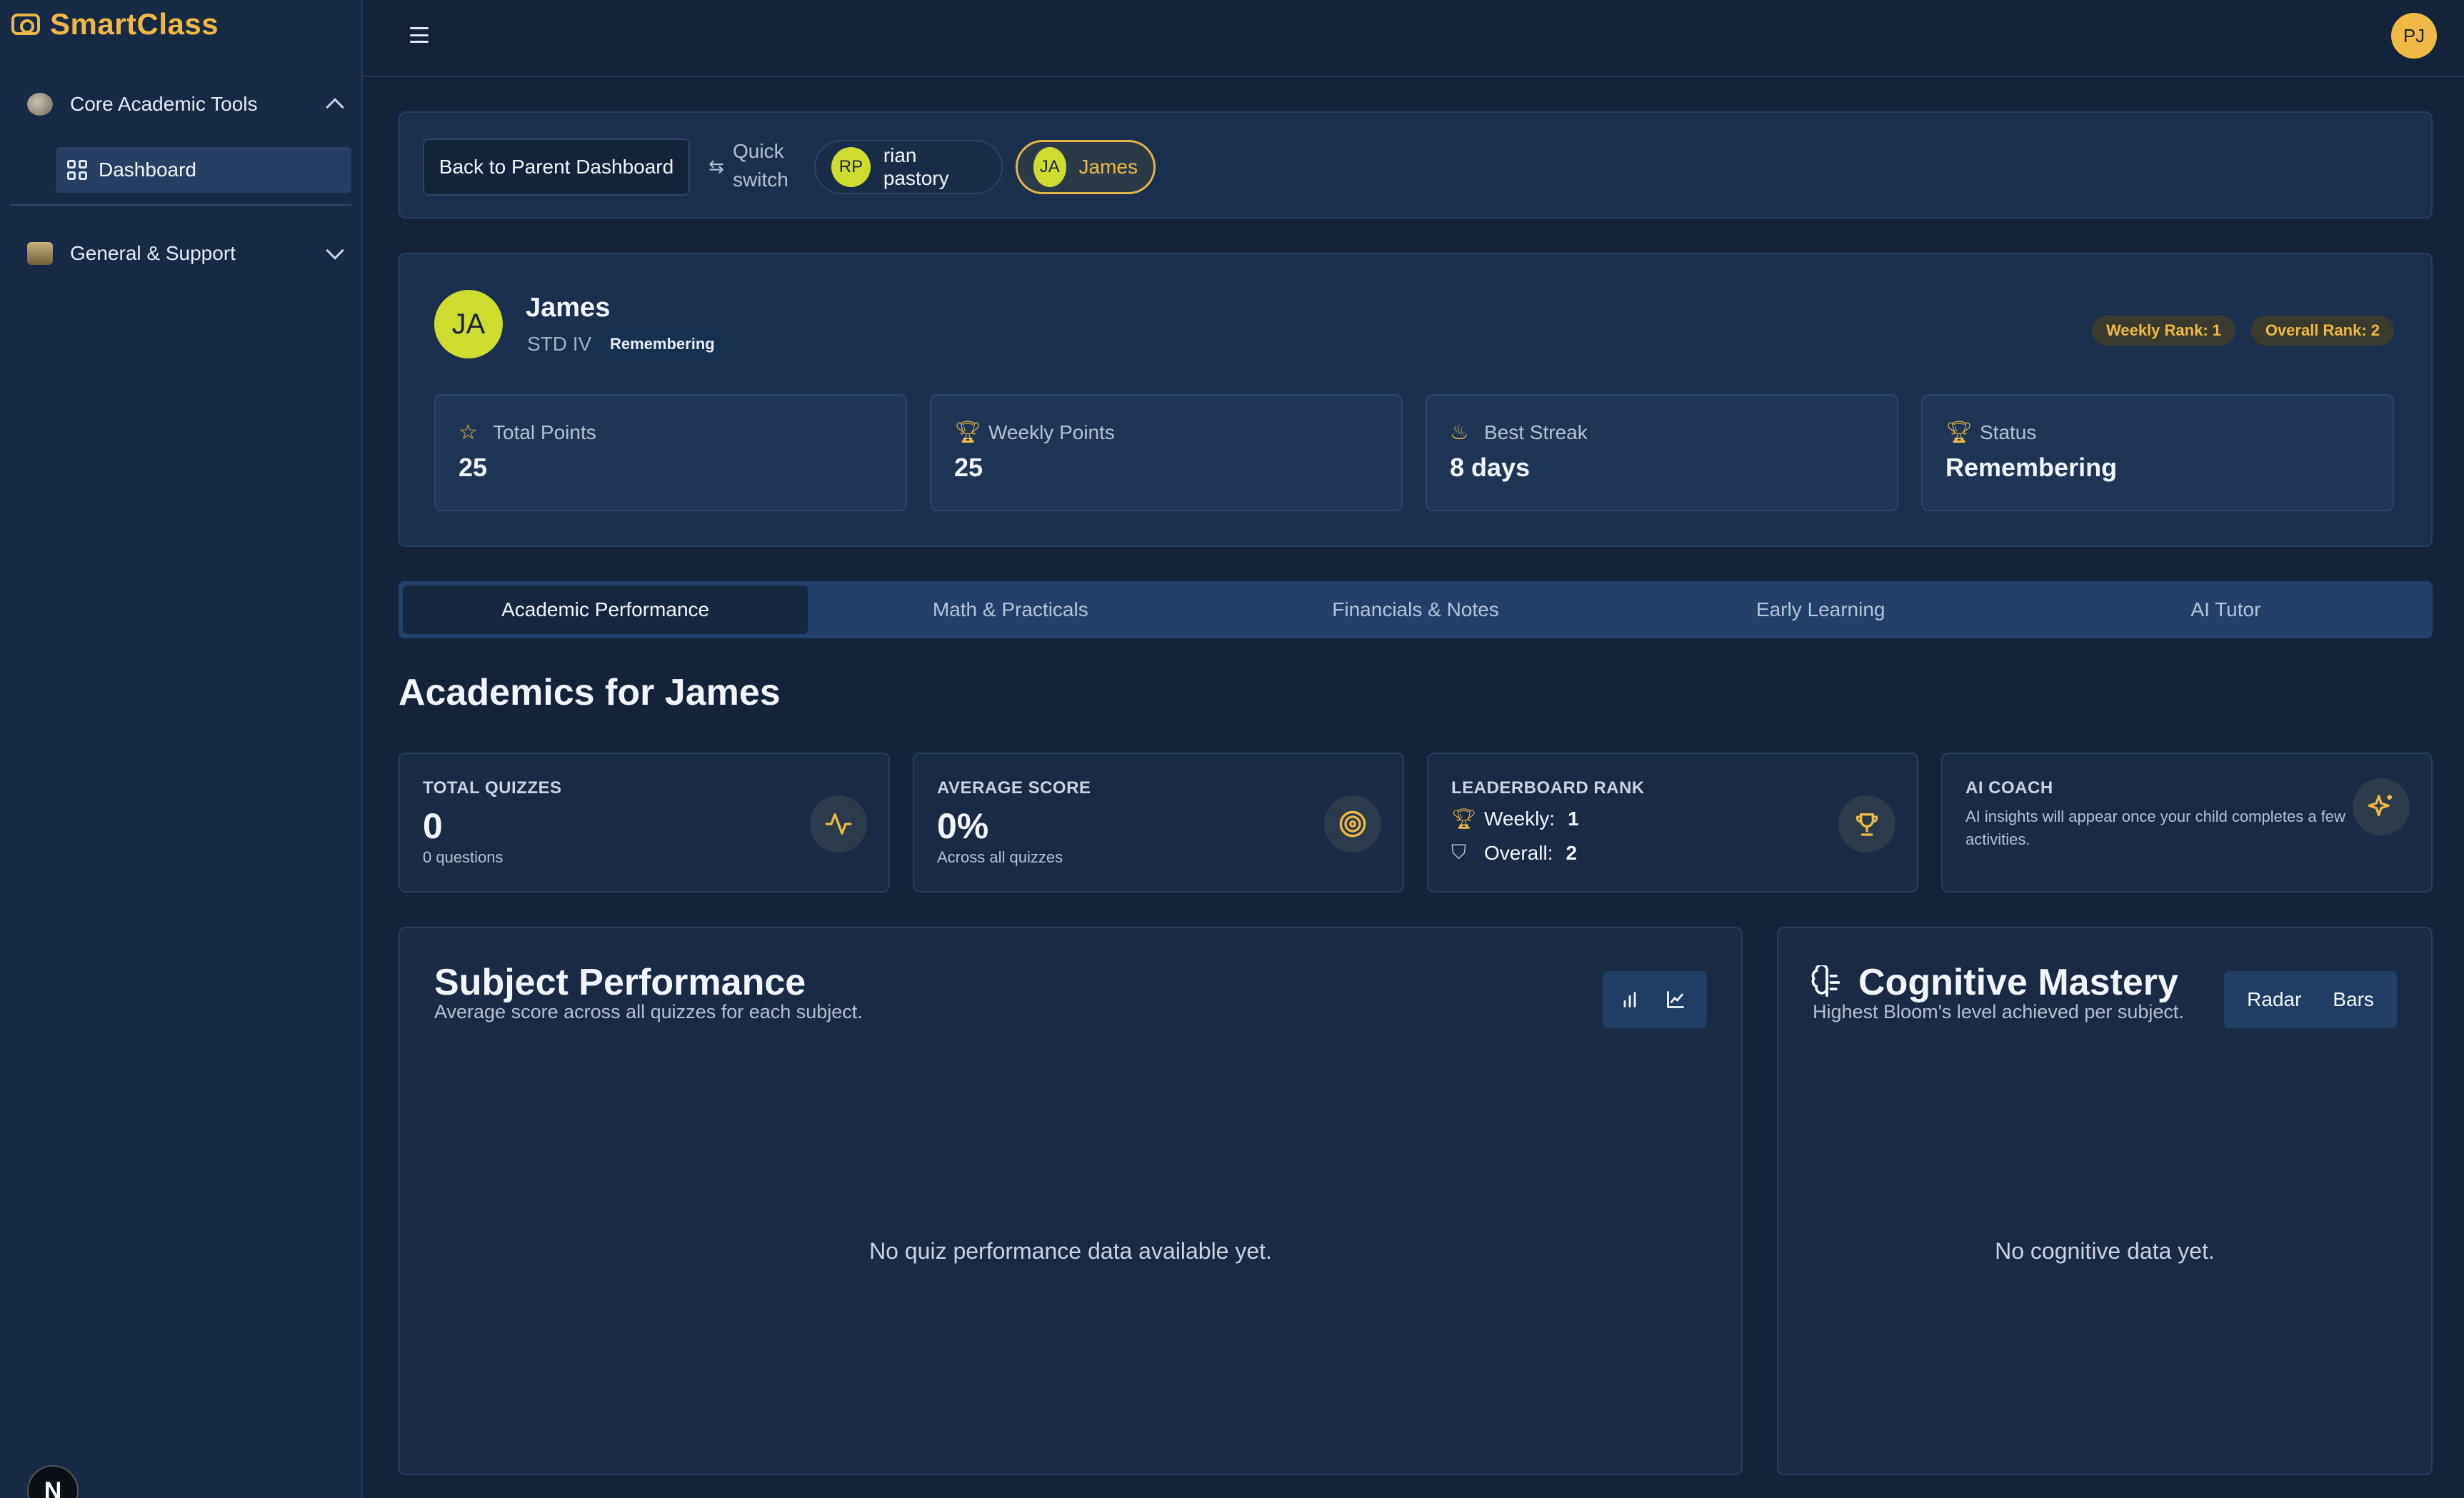 This screenshot has width=2464, height=1498. Describe the element at coordinates (463, 857) in the screenshot. I see `metric-subtext: 0 questions` at that location.